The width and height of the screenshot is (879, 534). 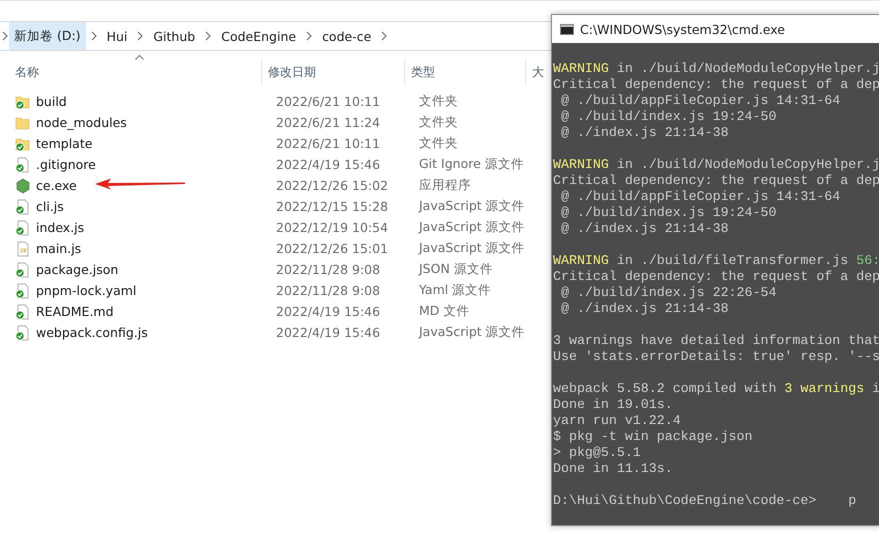 I want to click on column-header: 修改日期, so click(x=332, y=72).